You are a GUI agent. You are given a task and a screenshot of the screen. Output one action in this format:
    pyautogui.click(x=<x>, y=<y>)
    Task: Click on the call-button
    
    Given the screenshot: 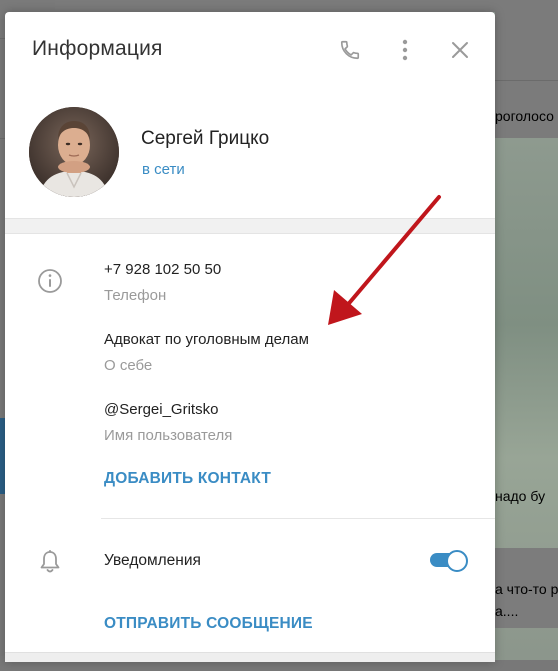 What is the action you would take?
    pyautogui.click(x=350, y=50)
    